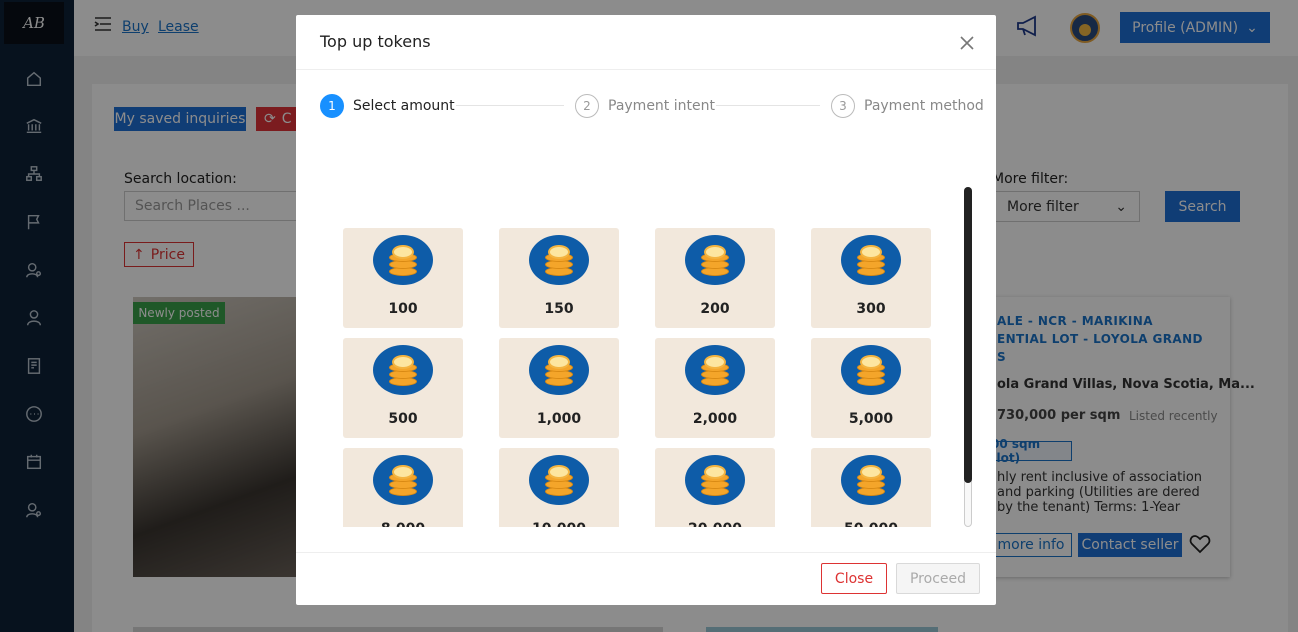 This screenshot has height=632, width=1298. Describe the element at coordinates (715, 524) in the screenshot. I see `token-amount-label: 20,000` at that location.